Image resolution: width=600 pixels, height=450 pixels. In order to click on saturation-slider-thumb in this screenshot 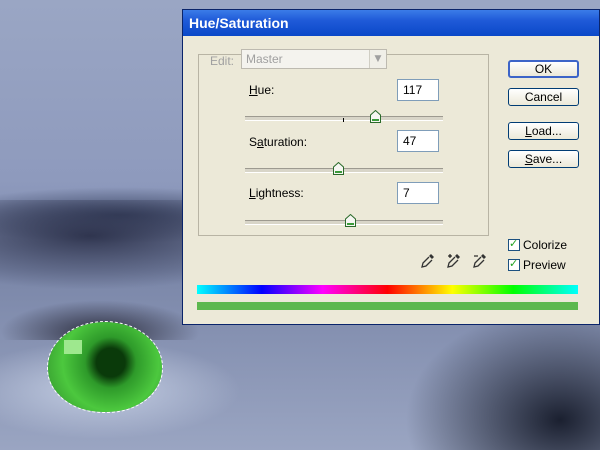, I will do `click(338, 168)`.